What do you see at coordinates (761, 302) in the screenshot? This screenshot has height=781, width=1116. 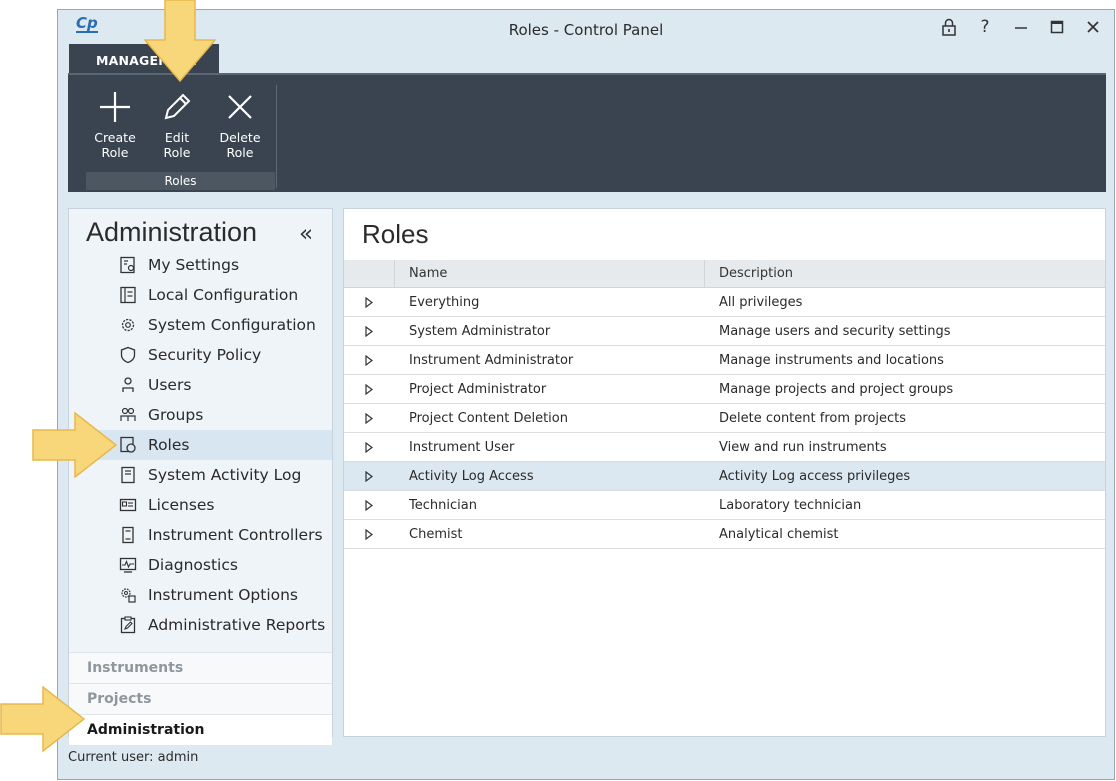 I see `role-description: All privileges` at bounding box center [761, 302].